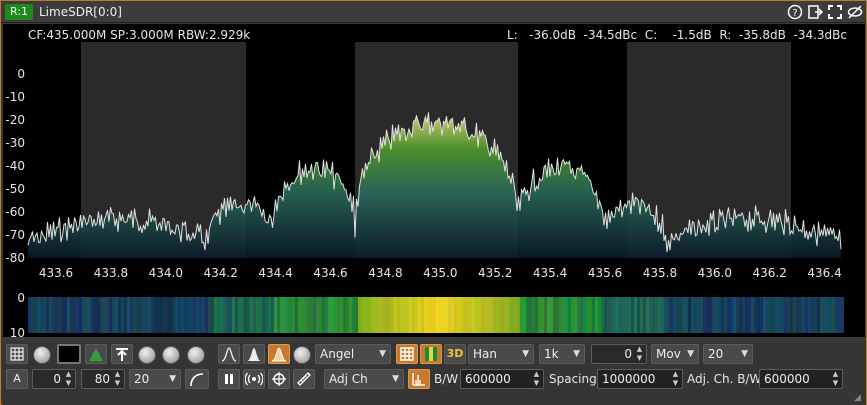 Image resolution: width=867 pixels, height=405 pixels. Describe the element at coordinates (96, 354) in the screenshot. I see `fill-trace-button` at that location.